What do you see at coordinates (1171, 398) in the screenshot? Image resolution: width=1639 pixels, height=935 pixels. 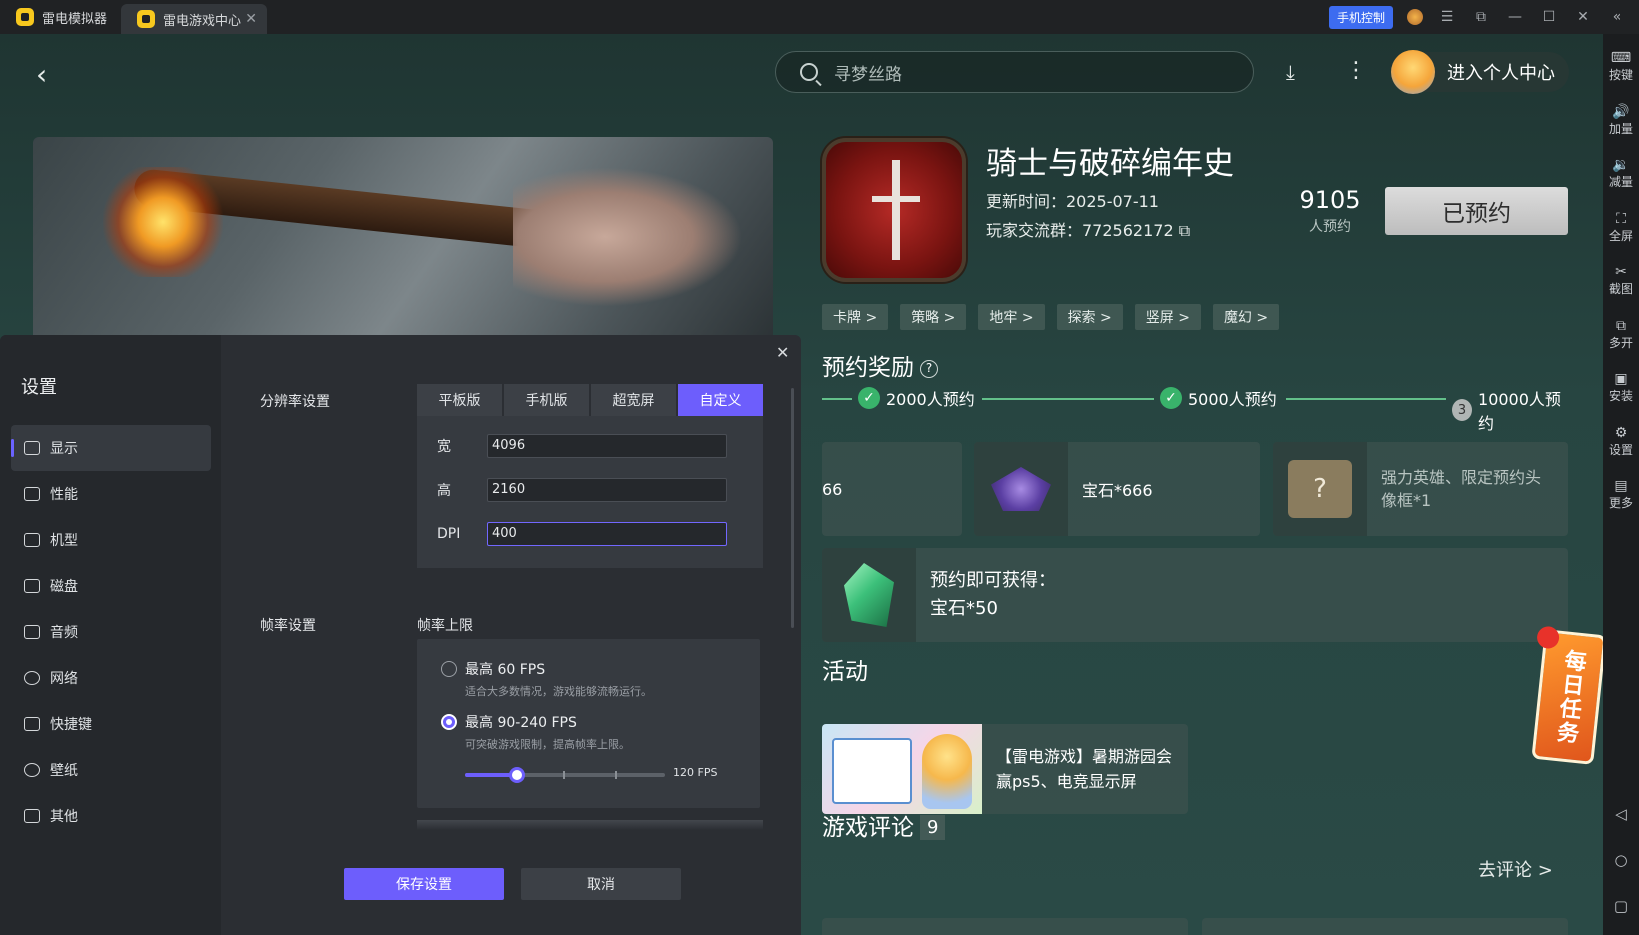 I see `check-icon: ✓` at bounding box center [1171, 398].